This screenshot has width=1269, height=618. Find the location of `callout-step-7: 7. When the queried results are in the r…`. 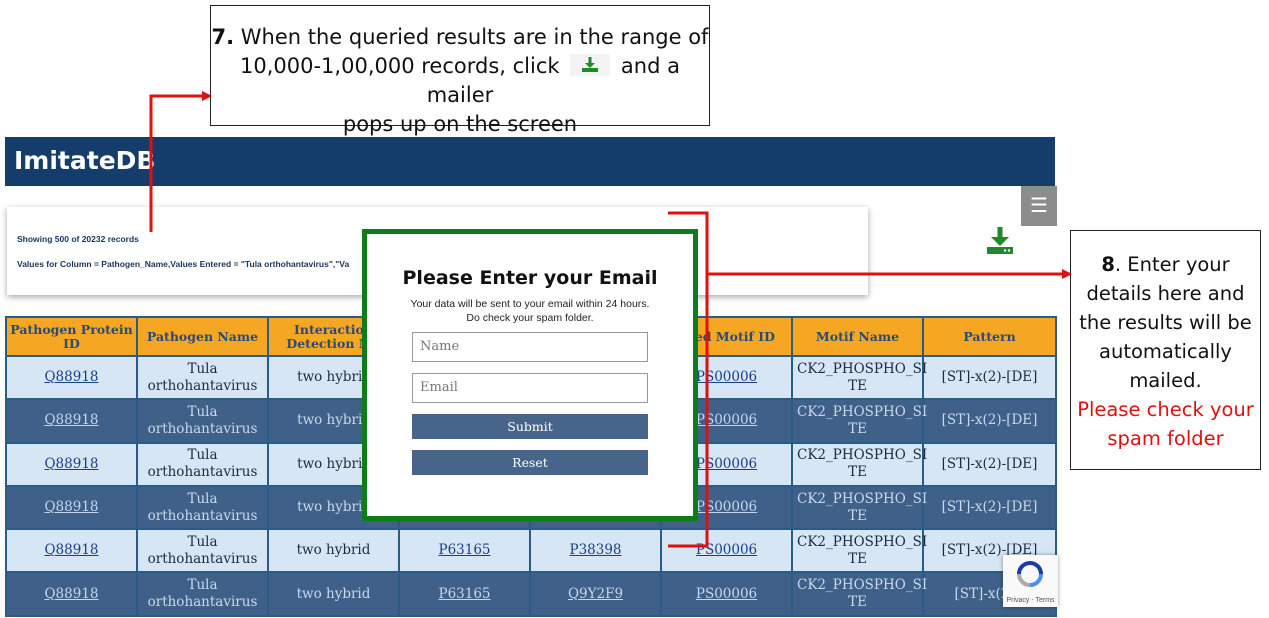

callout-step-7: 7. When the queried results are in the r… is located at coordinates (460, 70).